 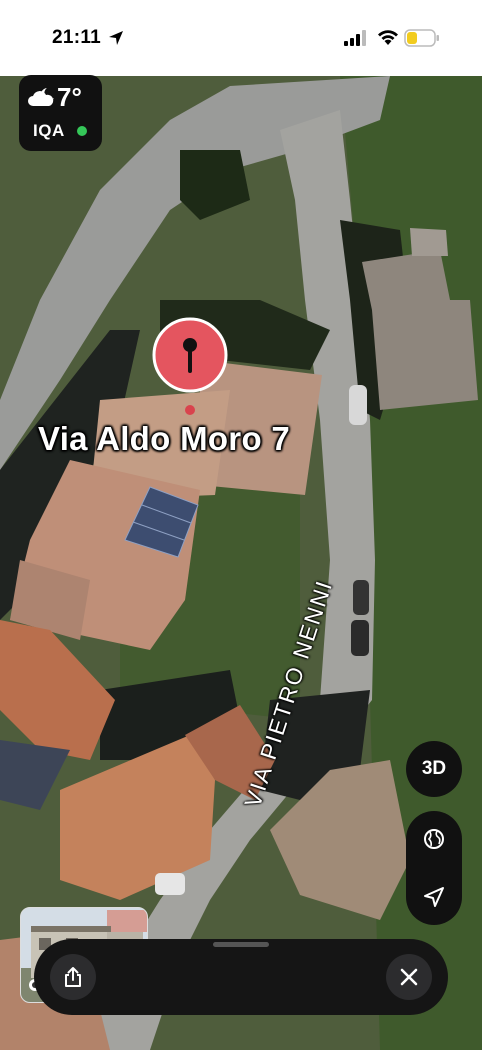 What do you see at coordinates (434, 897) in the screenshot?
I see `location-arrow-icon` at bounding box center [434, 897].